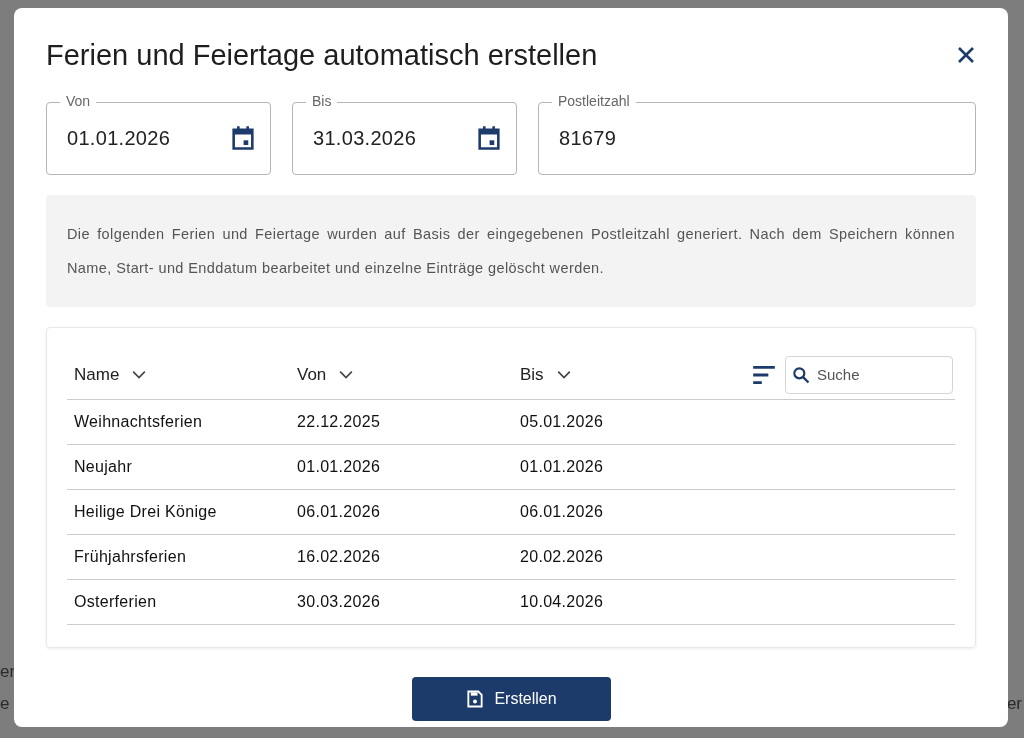  Describe the element at coordinates (339, 557) in the screenshot. I see `table-cell-text: 16.02.2026` at that location.